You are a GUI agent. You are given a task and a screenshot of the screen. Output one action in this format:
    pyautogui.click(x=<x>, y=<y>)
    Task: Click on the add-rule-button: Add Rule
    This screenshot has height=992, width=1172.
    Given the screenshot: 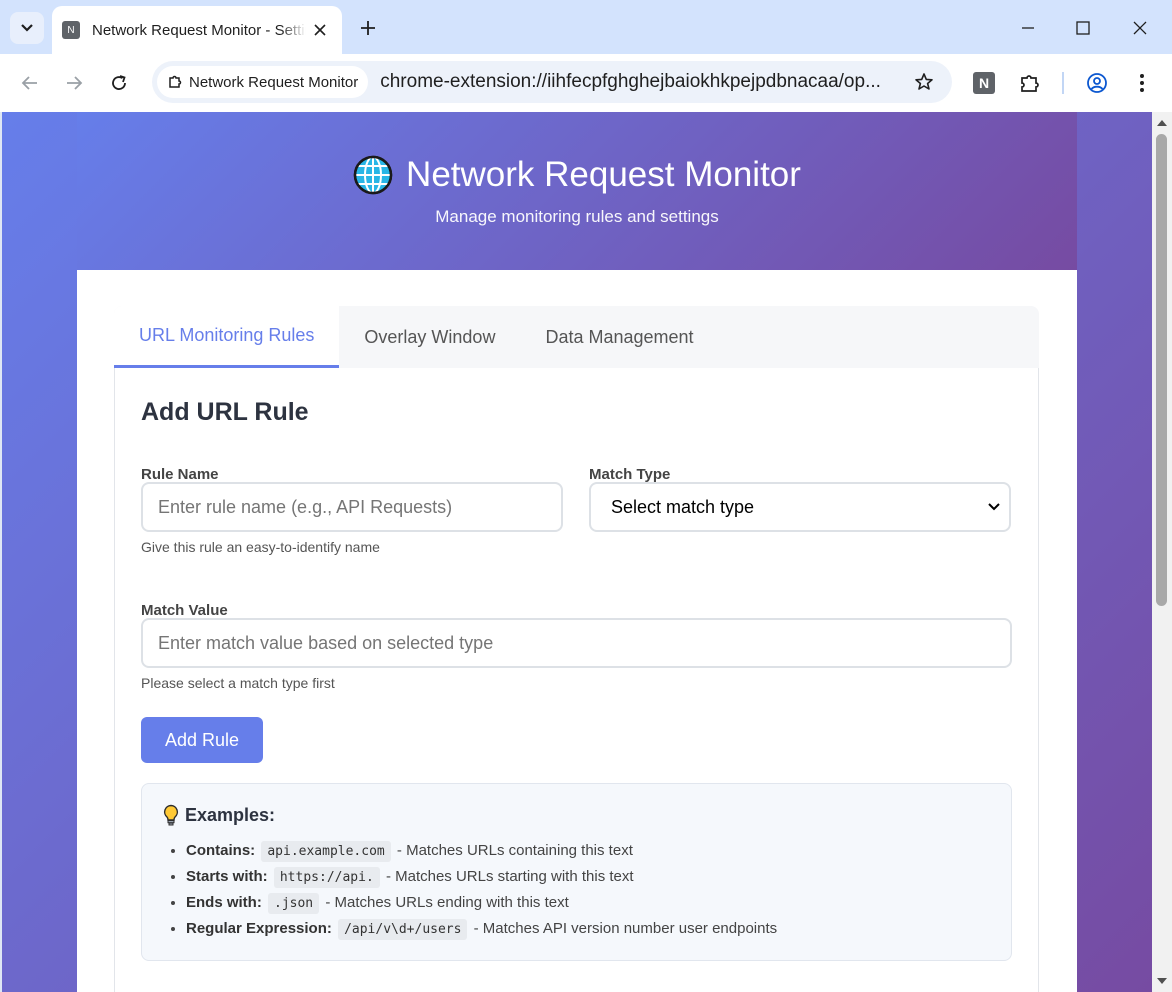 What is the action you would take?
    pyautogui.click(x=202, y=740)
    